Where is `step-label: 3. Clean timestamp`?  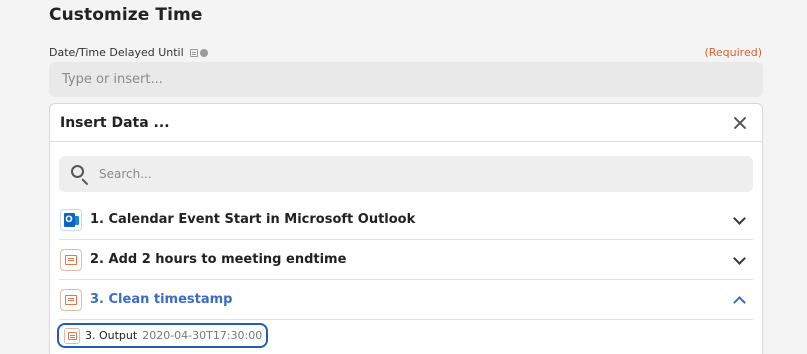 step-label: 3. Clean timestamp is located at coordinates (161, 299).